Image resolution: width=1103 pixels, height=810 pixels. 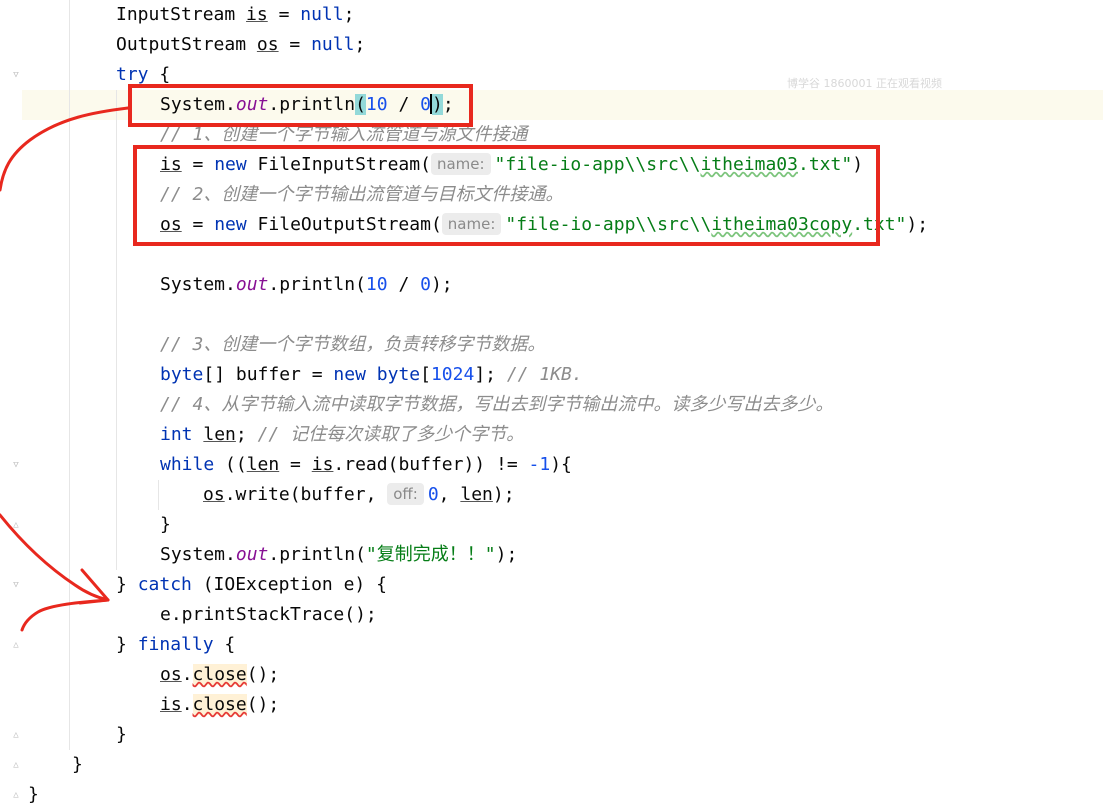 I want to click on code-line: OutputStream os = null;, so click(x=240, y=45).